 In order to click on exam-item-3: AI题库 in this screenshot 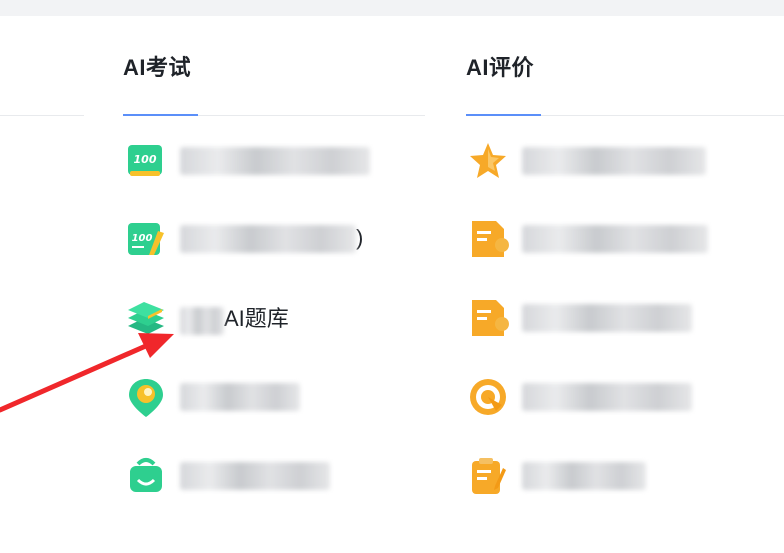, I will do `click(206, 318)`.